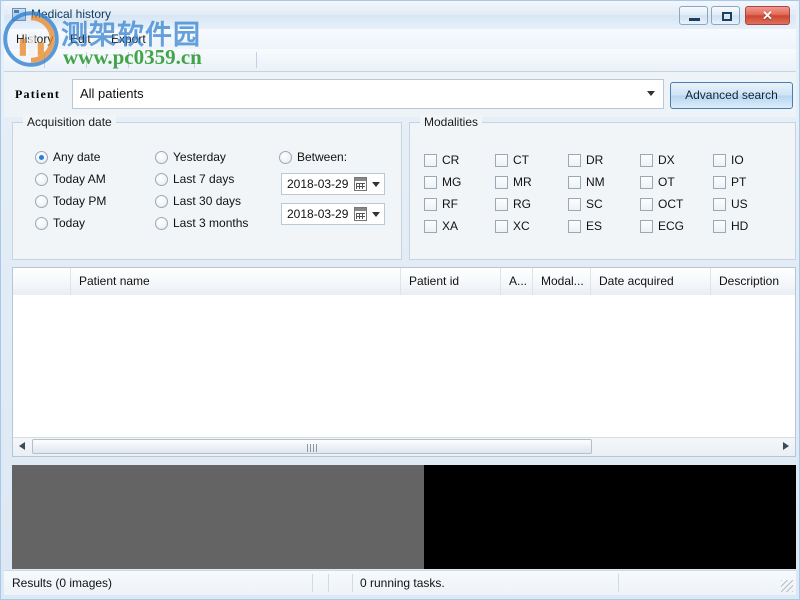 The image size is (800, 600). I want to click on checkbox-label: US, so click(739, 204).